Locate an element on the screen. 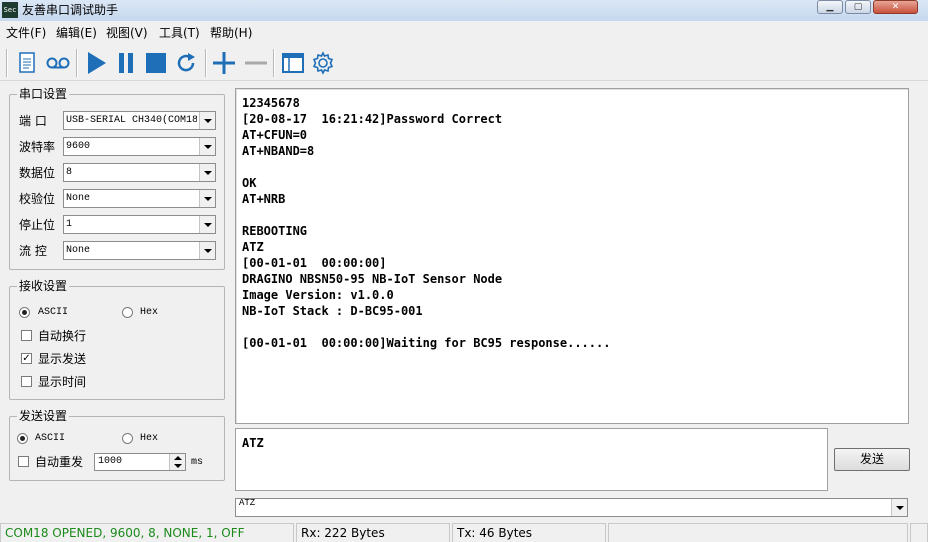 Image resolution: width=928 pixels, height=542 pixels. send-hex-radio is located at coordinates (127, 438).